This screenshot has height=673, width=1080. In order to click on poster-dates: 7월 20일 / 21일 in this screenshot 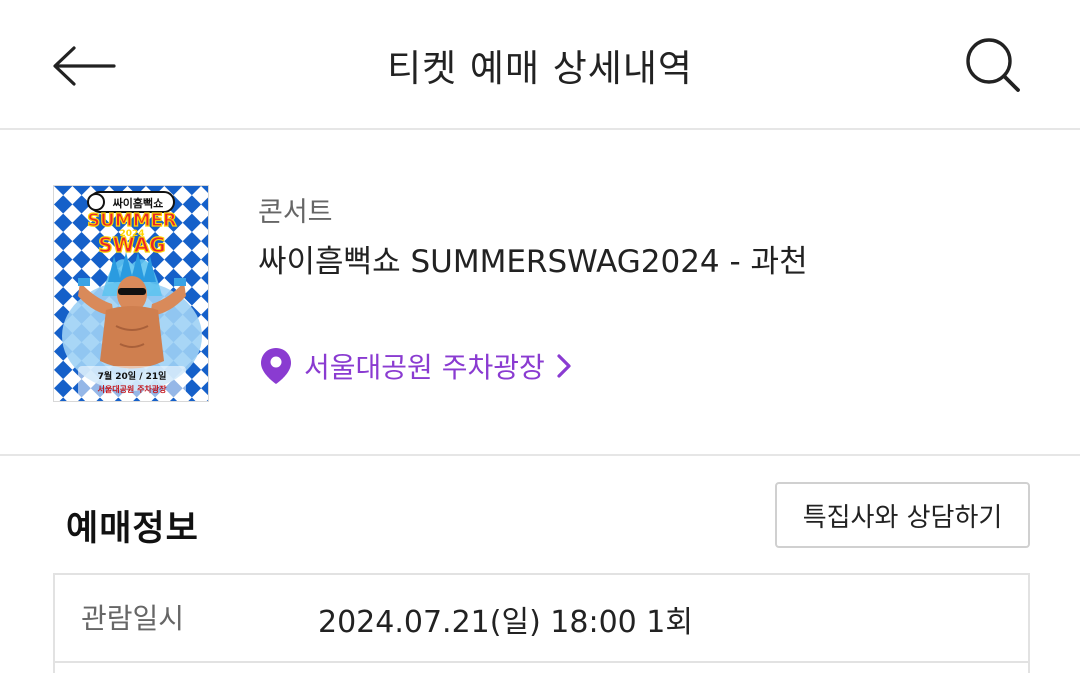, I will do `click(132, 376)`.